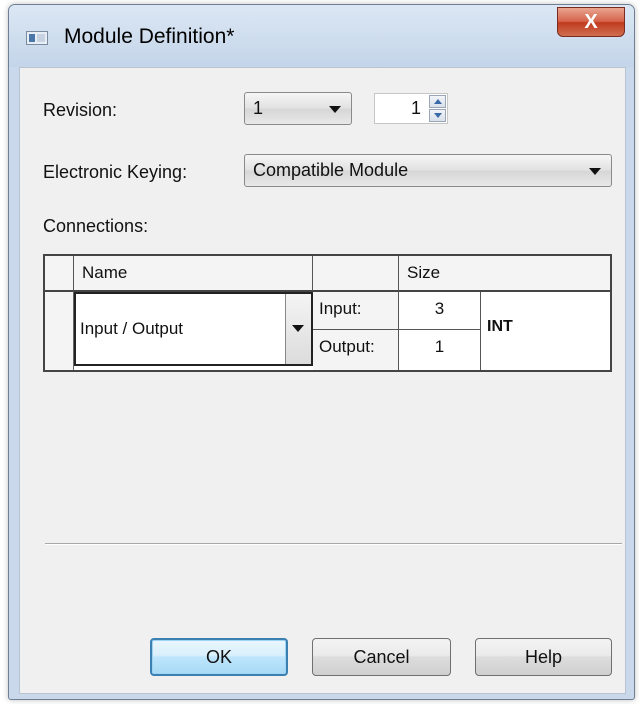 The image size is (639, 704). Describe the element at coordinates (59, 274) in the screenshot. I see `header-corner` at that location.